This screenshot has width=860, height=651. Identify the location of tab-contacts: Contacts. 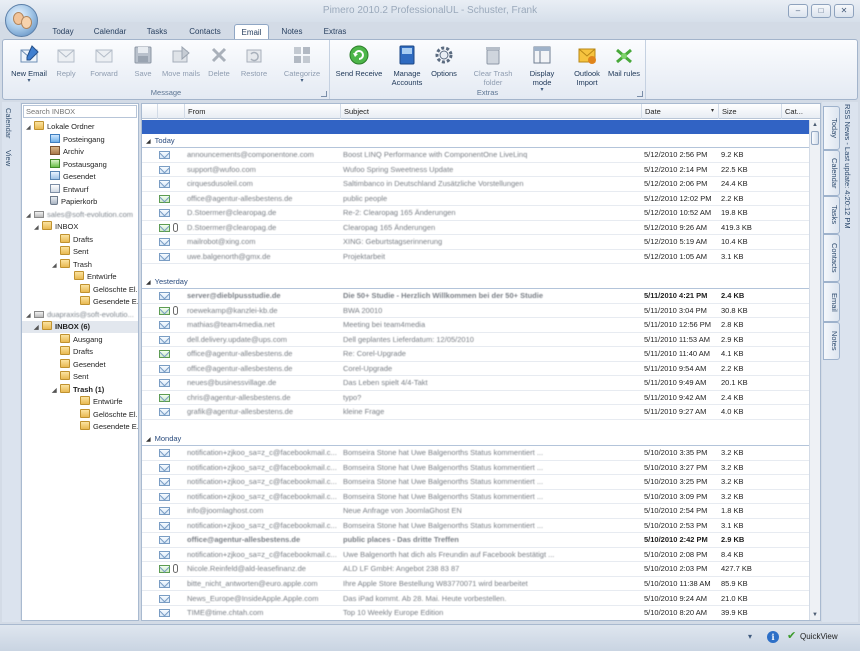
(205, 31).